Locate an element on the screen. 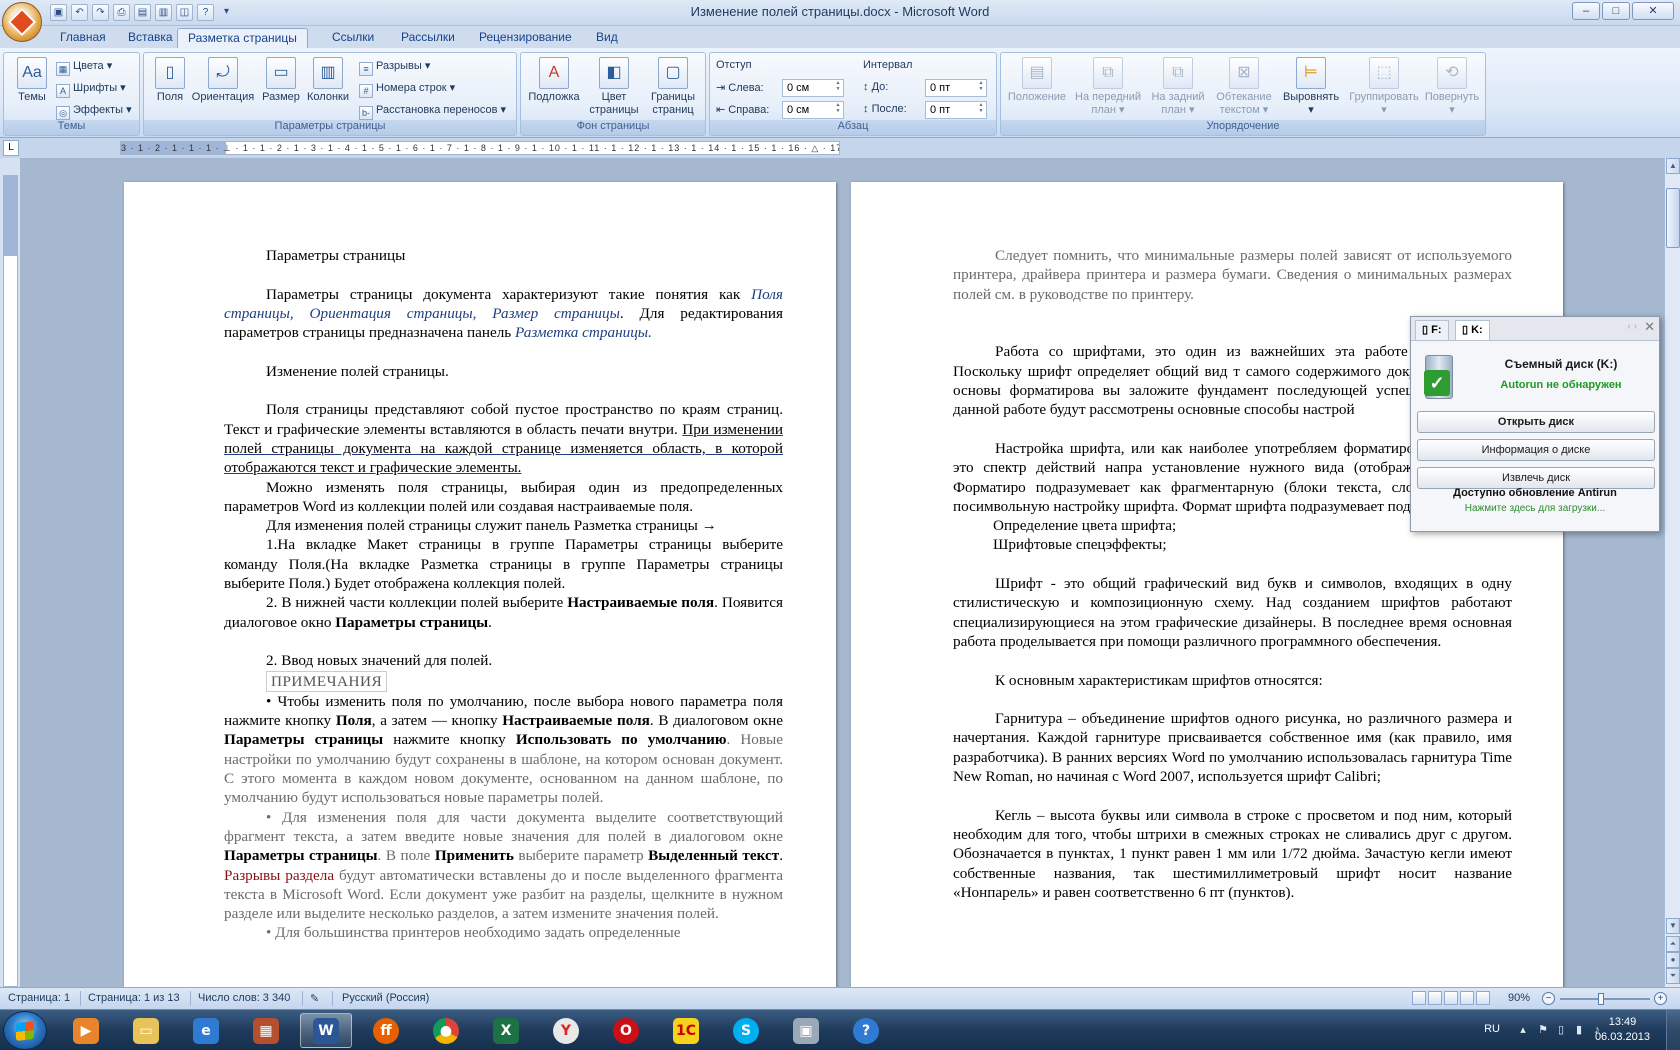  hyphenation-button: b- Расстановка переносов ▾ is located at coordinates (432, 110).